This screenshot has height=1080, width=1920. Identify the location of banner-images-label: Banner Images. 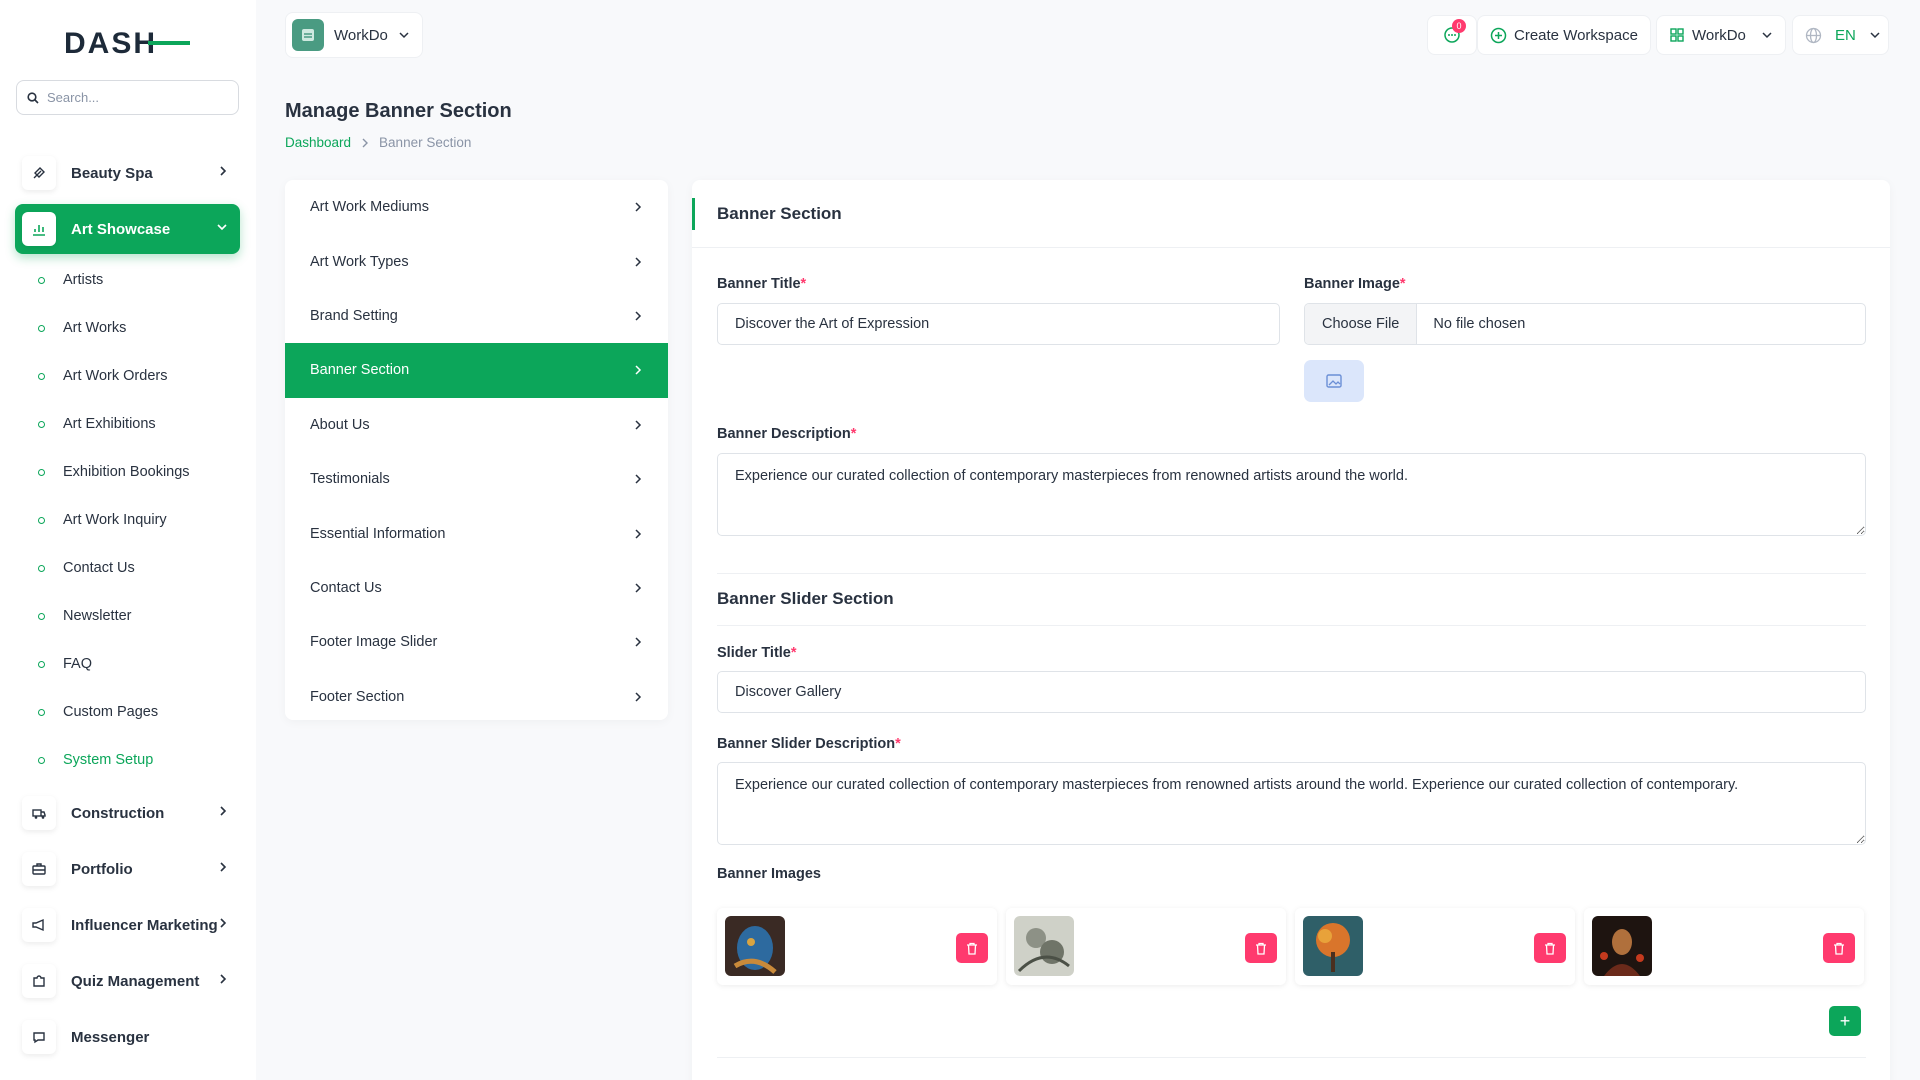
(769, 874).